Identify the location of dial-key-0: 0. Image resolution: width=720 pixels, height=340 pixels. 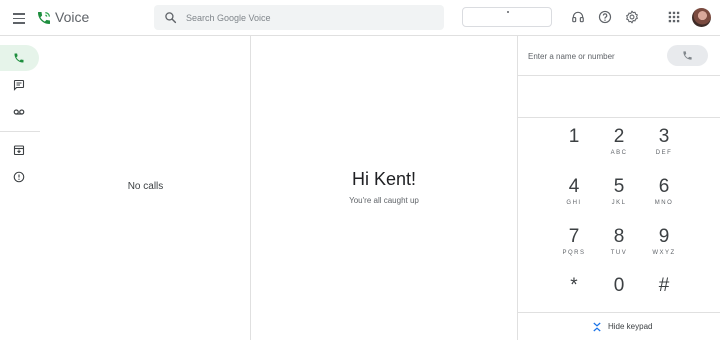
(619, 295).